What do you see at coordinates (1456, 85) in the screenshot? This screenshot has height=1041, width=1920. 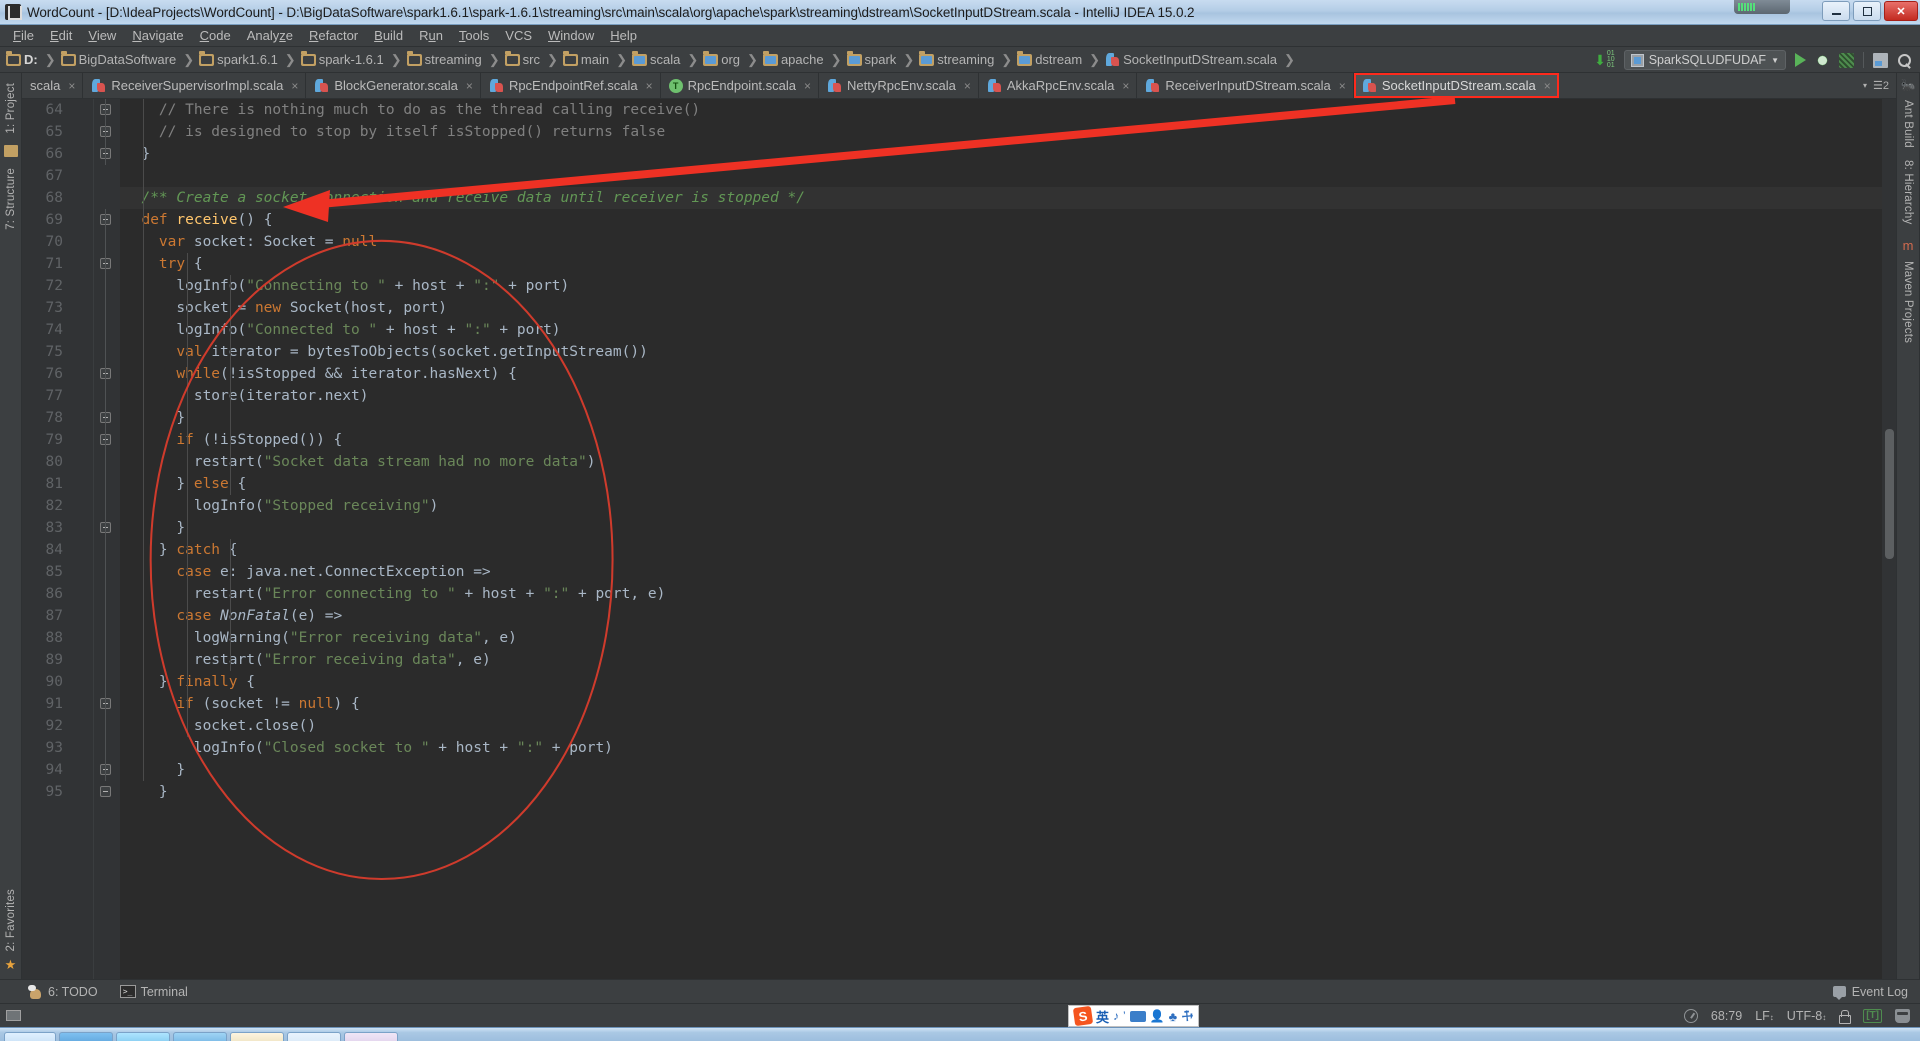 I see `editor-tab-socketinputdstream-scala: SocketInputDStream.scala ×` at bounding box center [1456, 85].